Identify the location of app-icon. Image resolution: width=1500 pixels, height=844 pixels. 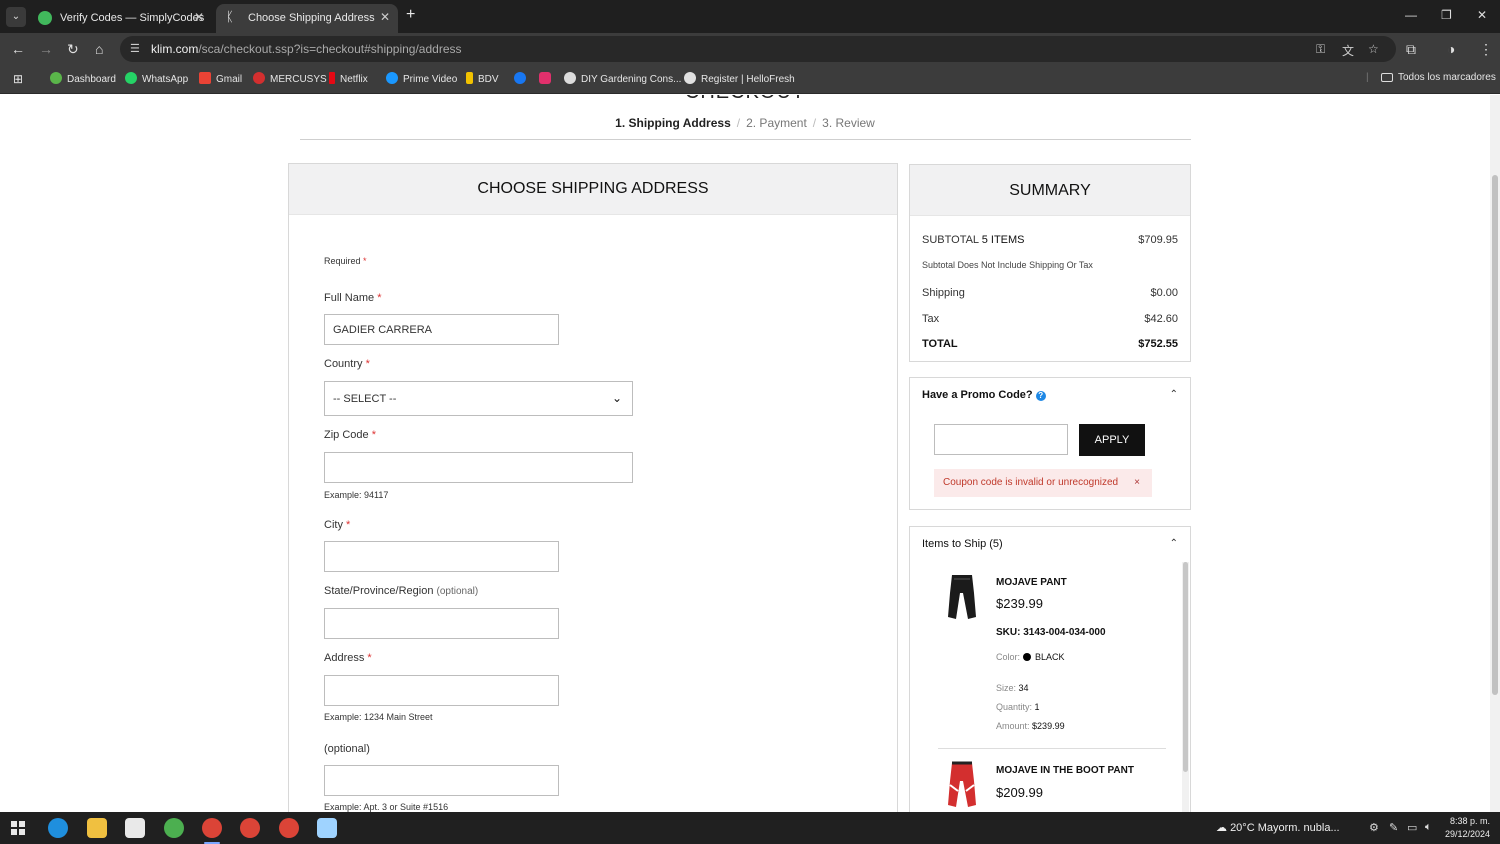
(327, 828).